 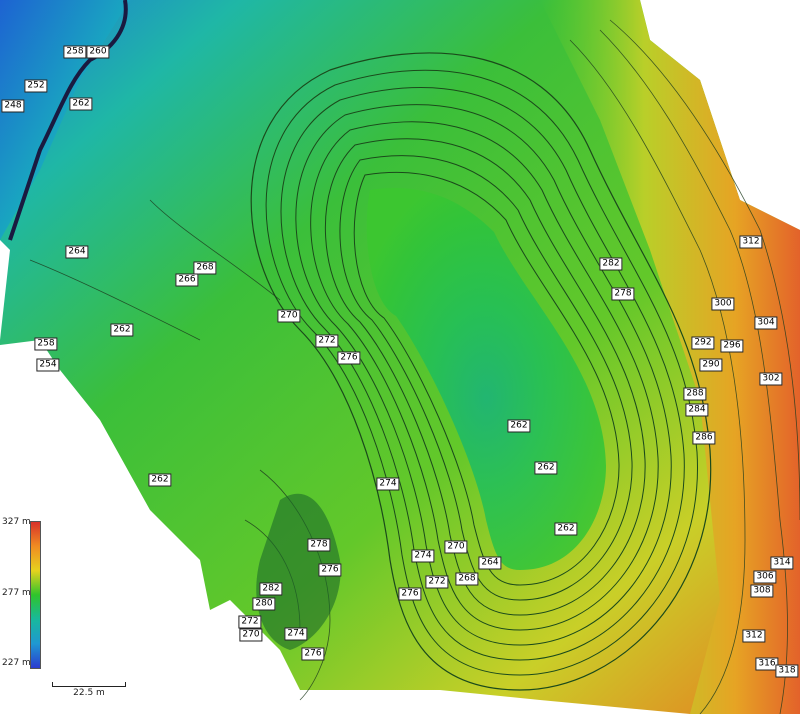 What do you see at coordinates (703, 343) in the screenshot?
I see `contour-label: 292` at bounding box center [703, 343].